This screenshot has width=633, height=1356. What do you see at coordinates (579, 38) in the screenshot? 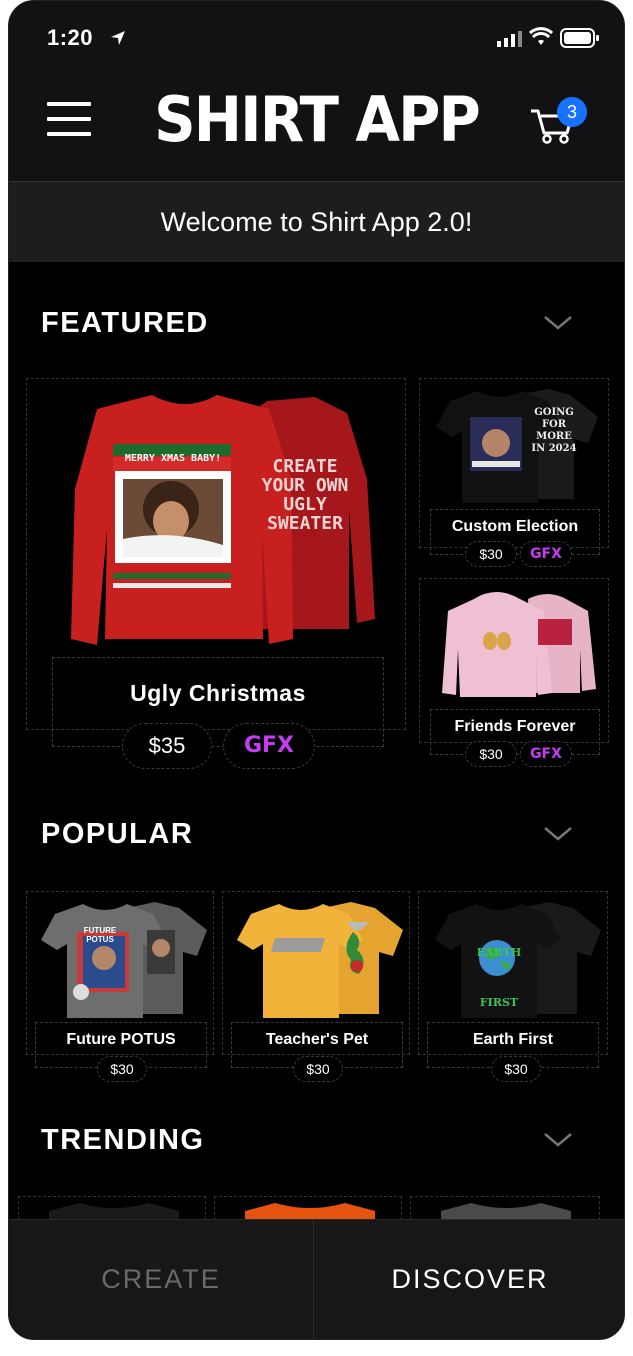
I see `battery-icon` at bounding box center [579, 38].